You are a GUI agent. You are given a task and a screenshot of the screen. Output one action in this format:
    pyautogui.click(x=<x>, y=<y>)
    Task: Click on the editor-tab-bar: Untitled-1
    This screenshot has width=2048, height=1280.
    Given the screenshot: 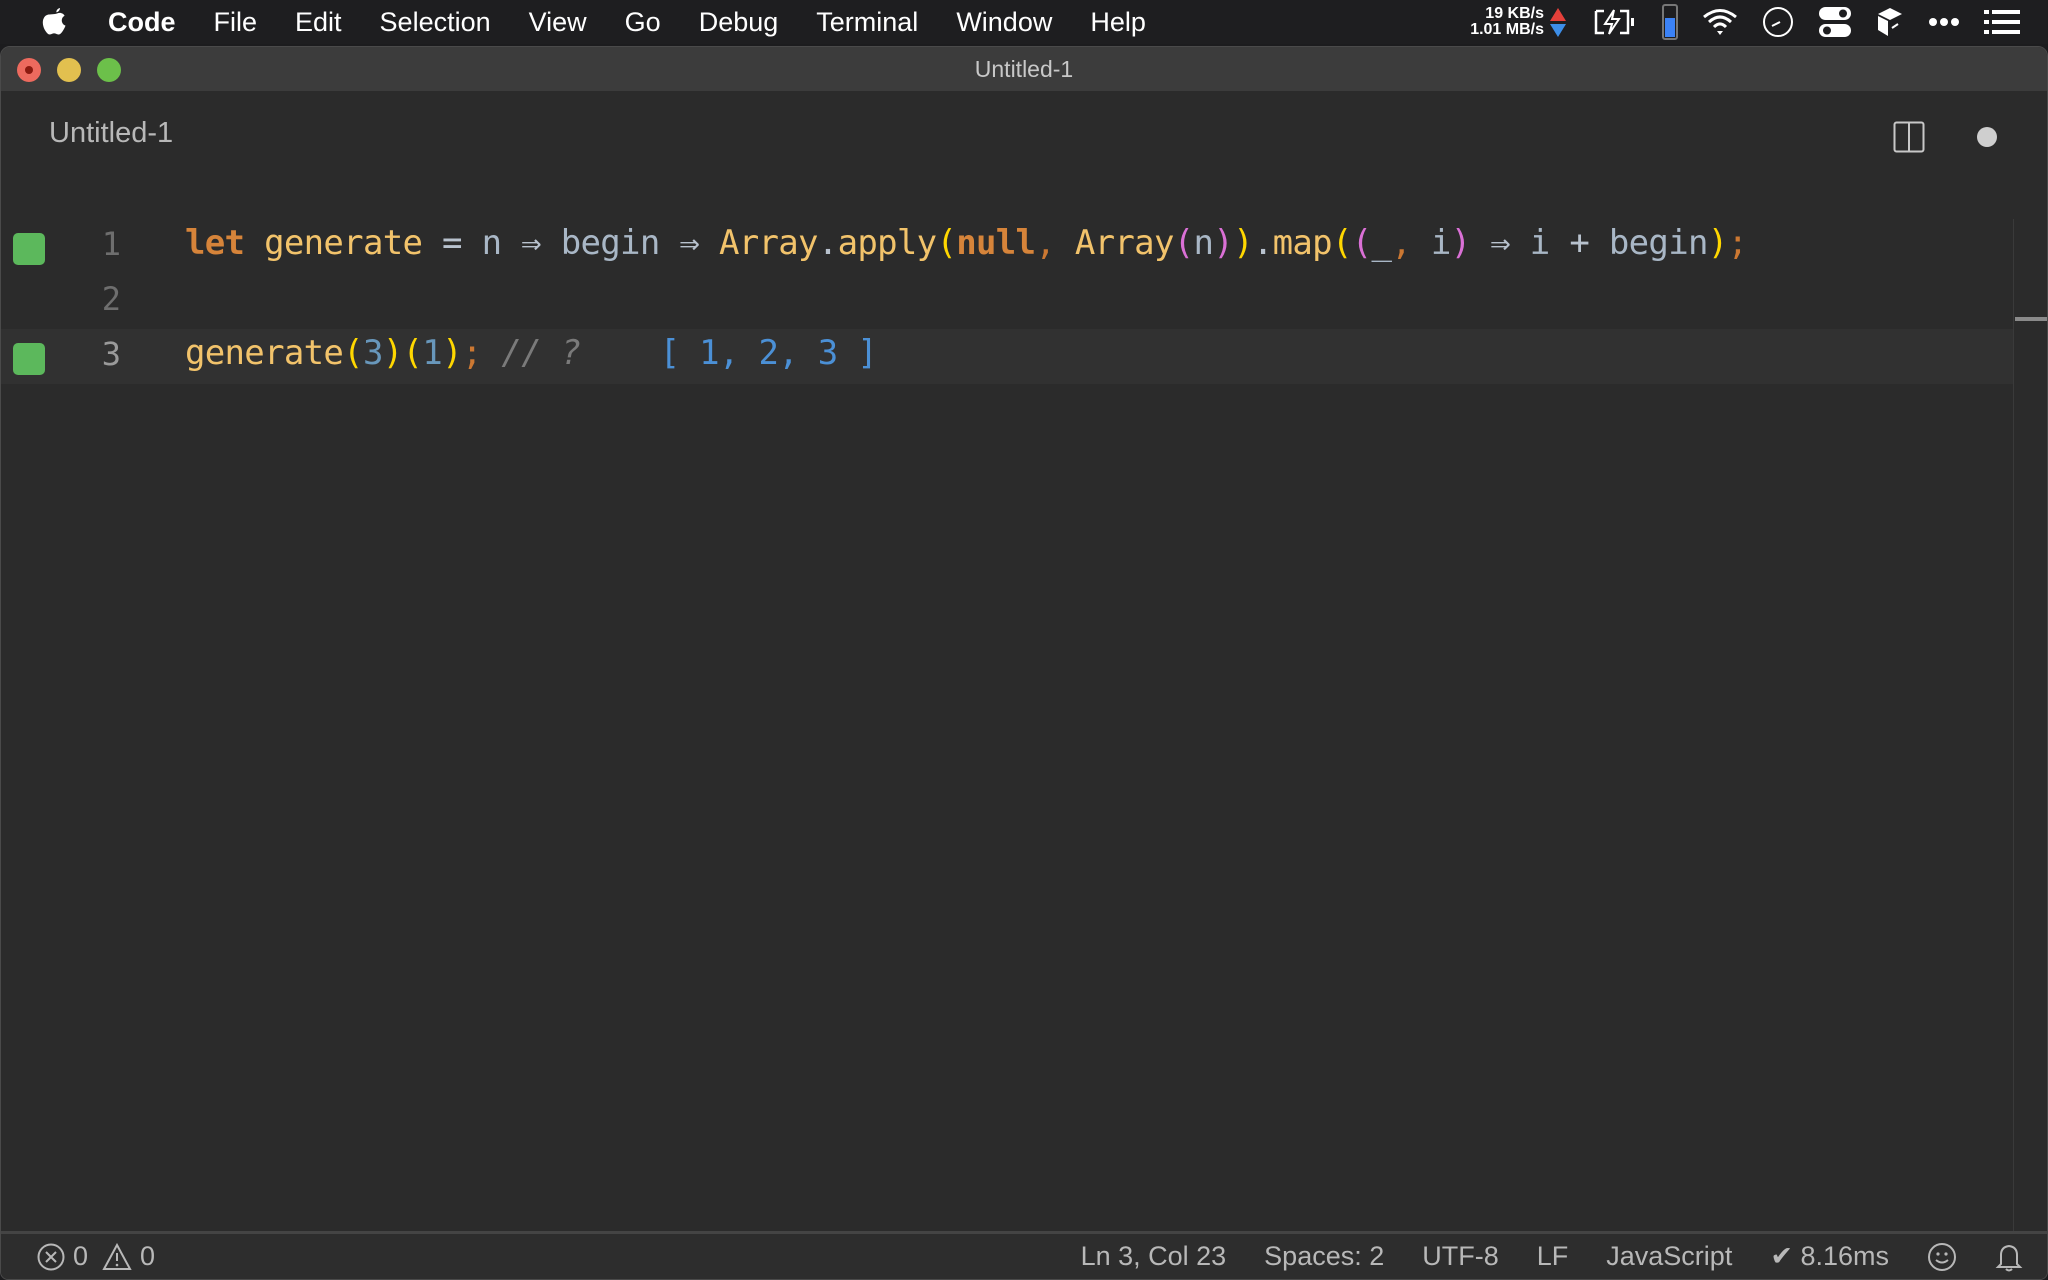 What is the action you would take?
    pyautogui.click(x=1024, y=134)
    